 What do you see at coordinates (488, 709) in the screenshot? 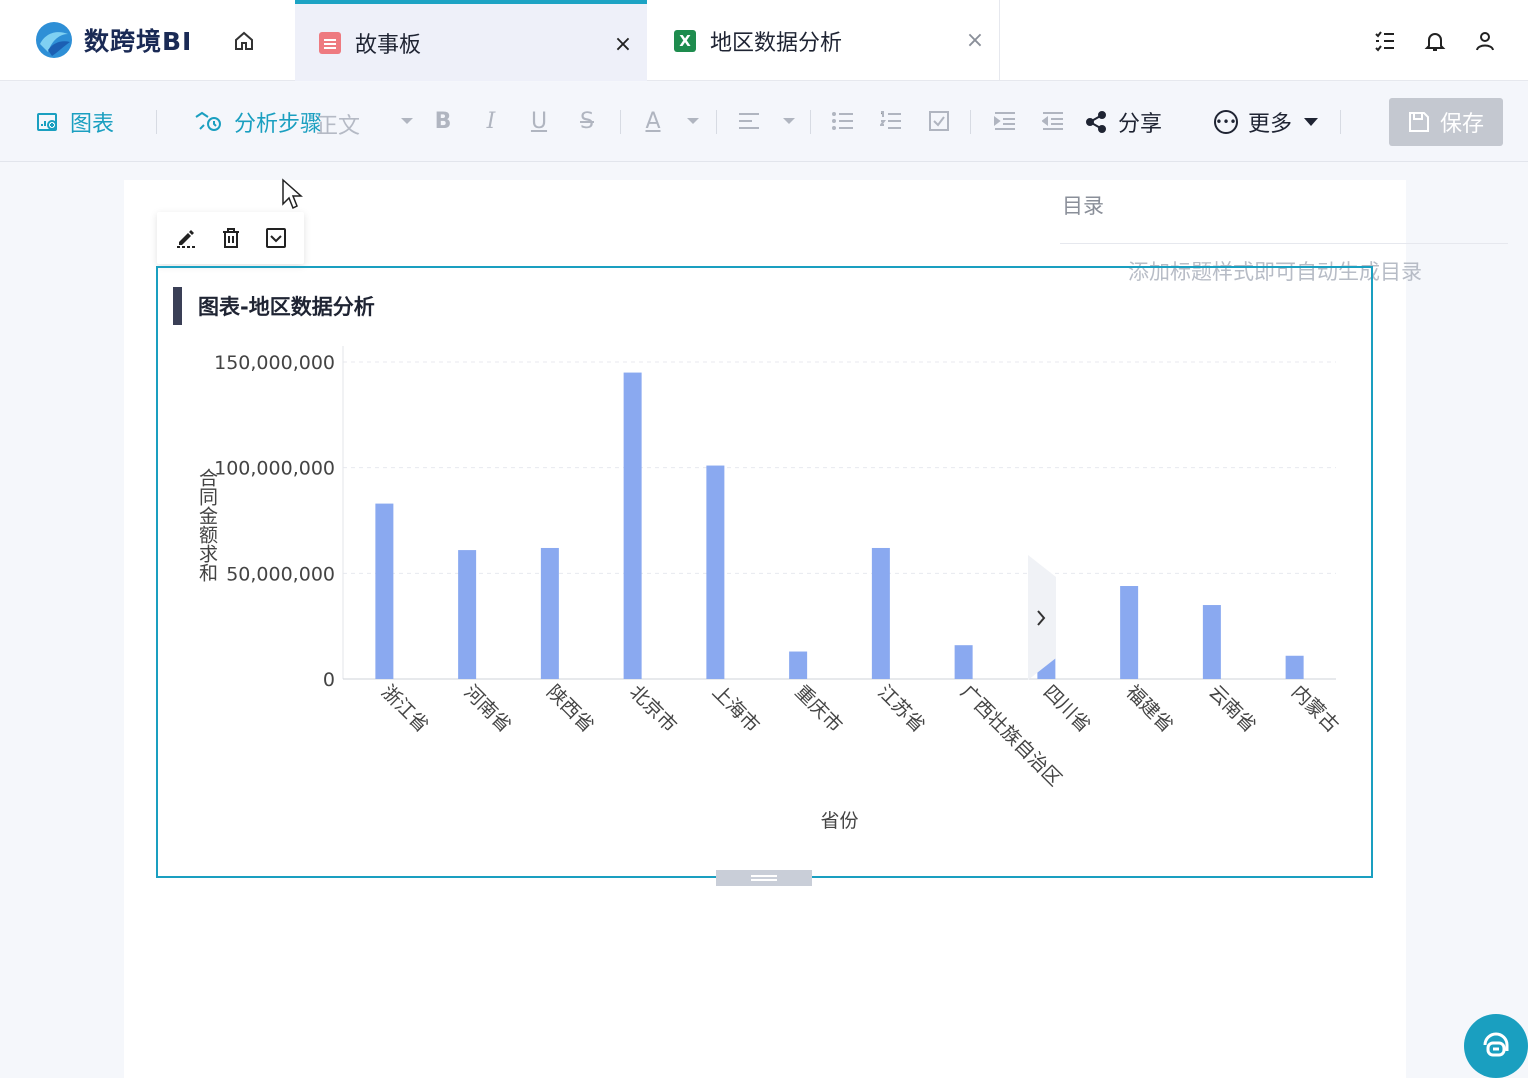
I see `x-tick-label: 河南省` at bounding box center [488, 709].